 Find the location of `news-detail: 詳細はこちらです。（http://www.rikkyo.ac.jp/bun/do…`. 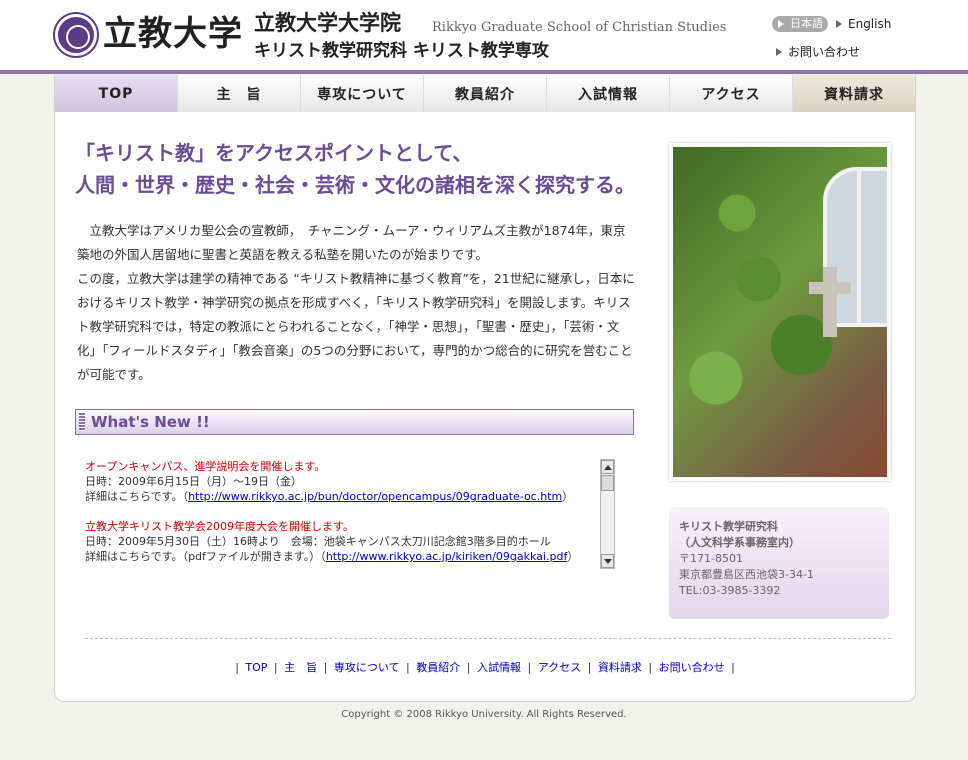

news-detail: 詳細はこちらです。（http://www.rikkyo.ac.jp/bun/do… is located at coordinates (342, 496).